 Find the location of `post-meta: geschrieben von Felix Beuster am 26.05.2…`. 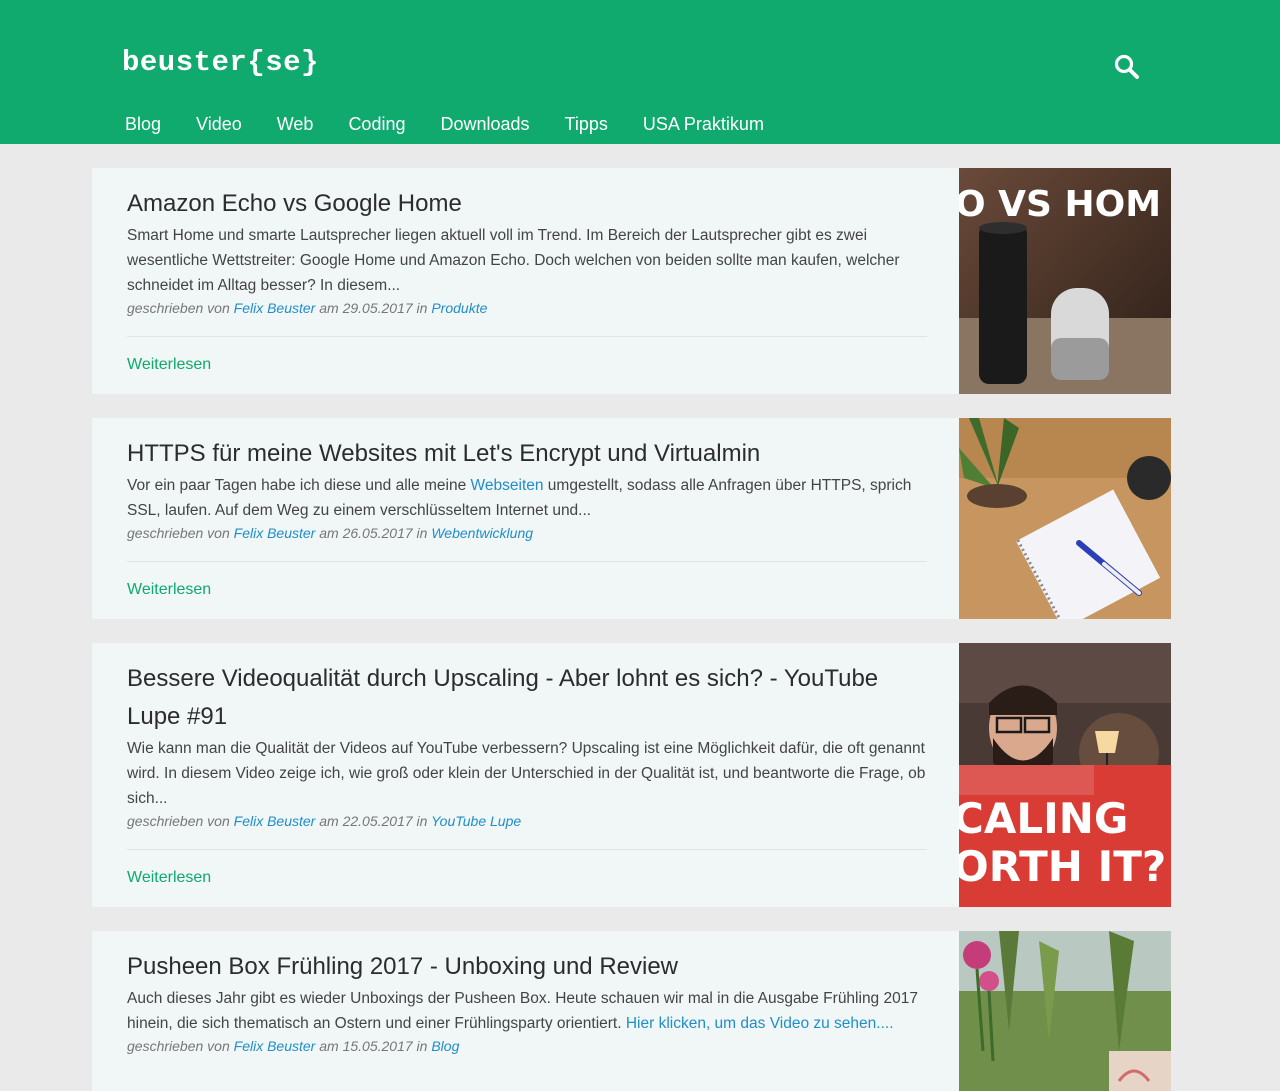

post-meta: geschrieben von Felix Beuster am 26.05.2… is located at coordinates (330, 533).